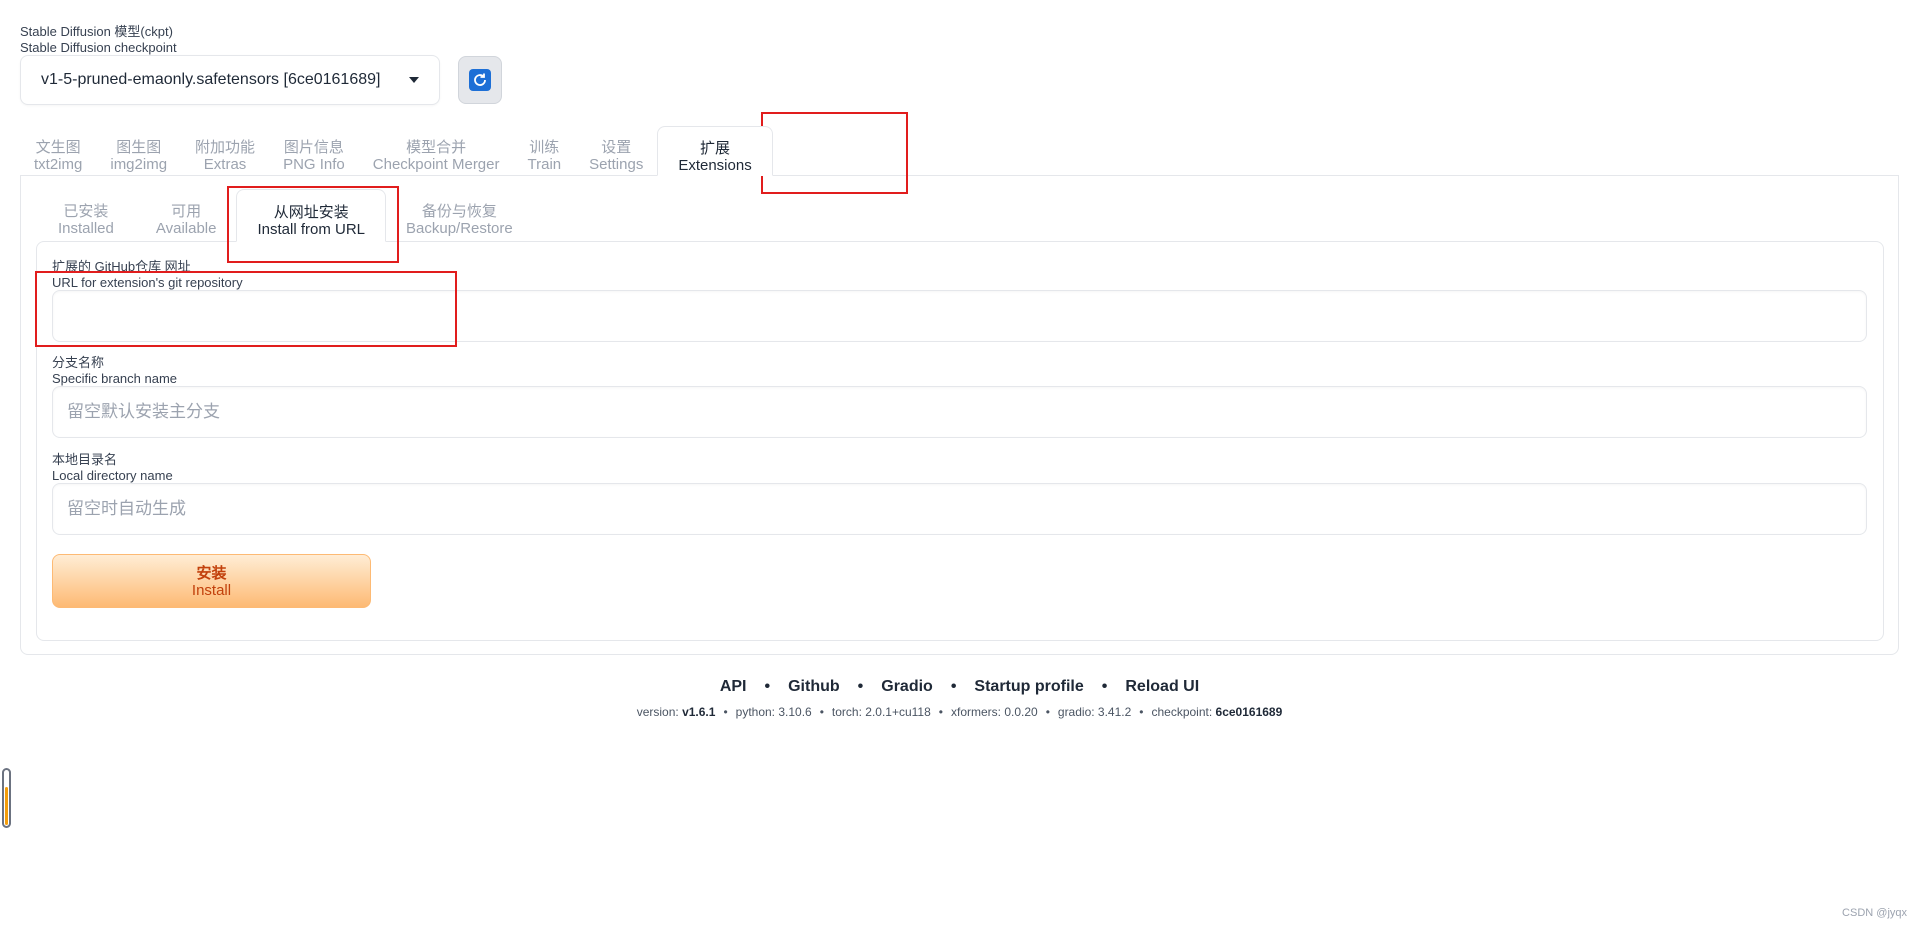 This screenshot has width=1919, height=929. I want to click on tab-label-en: Settings, so click(616, 164).